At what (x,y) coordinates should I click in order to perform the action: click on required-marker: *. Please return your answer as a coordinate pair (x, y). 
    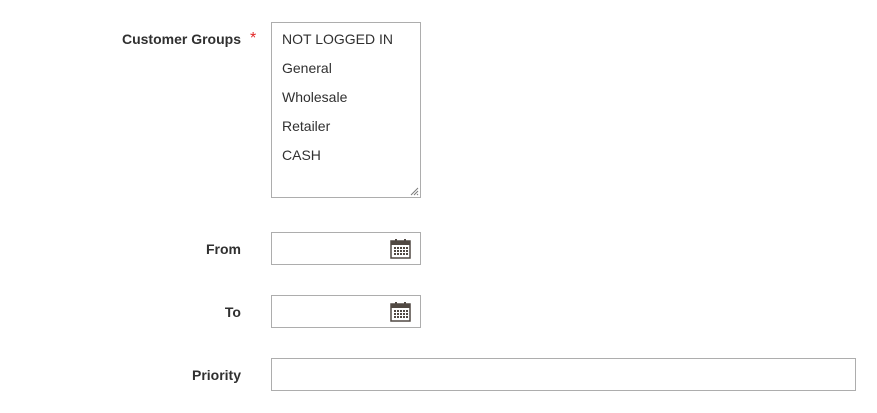
    Looking at the image, I should click on (253, 38).